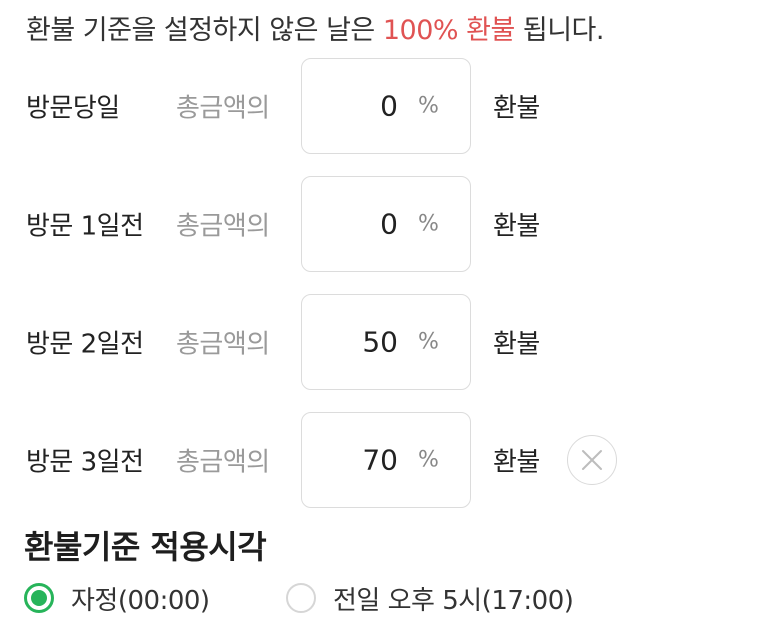  What do you see at coordinates (380, 460) in the screenshot?
I see `percent-value: 70` at bounding box center [380, 460].